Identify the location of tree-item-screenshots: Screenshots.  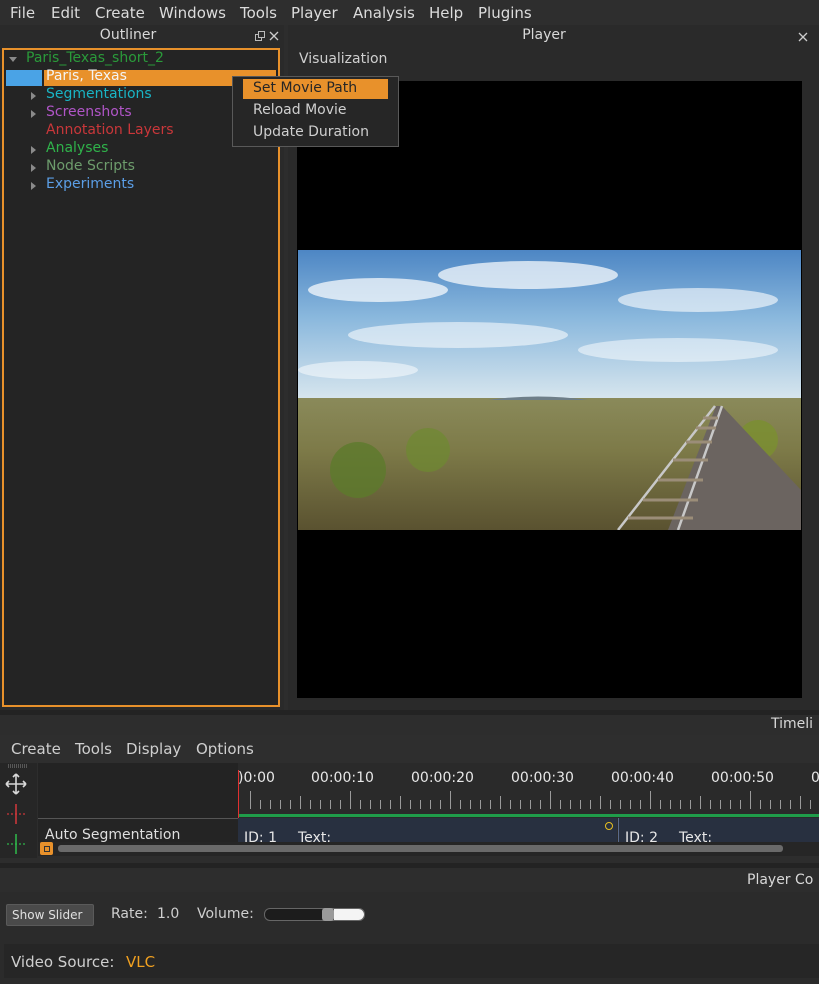
(89, 112).